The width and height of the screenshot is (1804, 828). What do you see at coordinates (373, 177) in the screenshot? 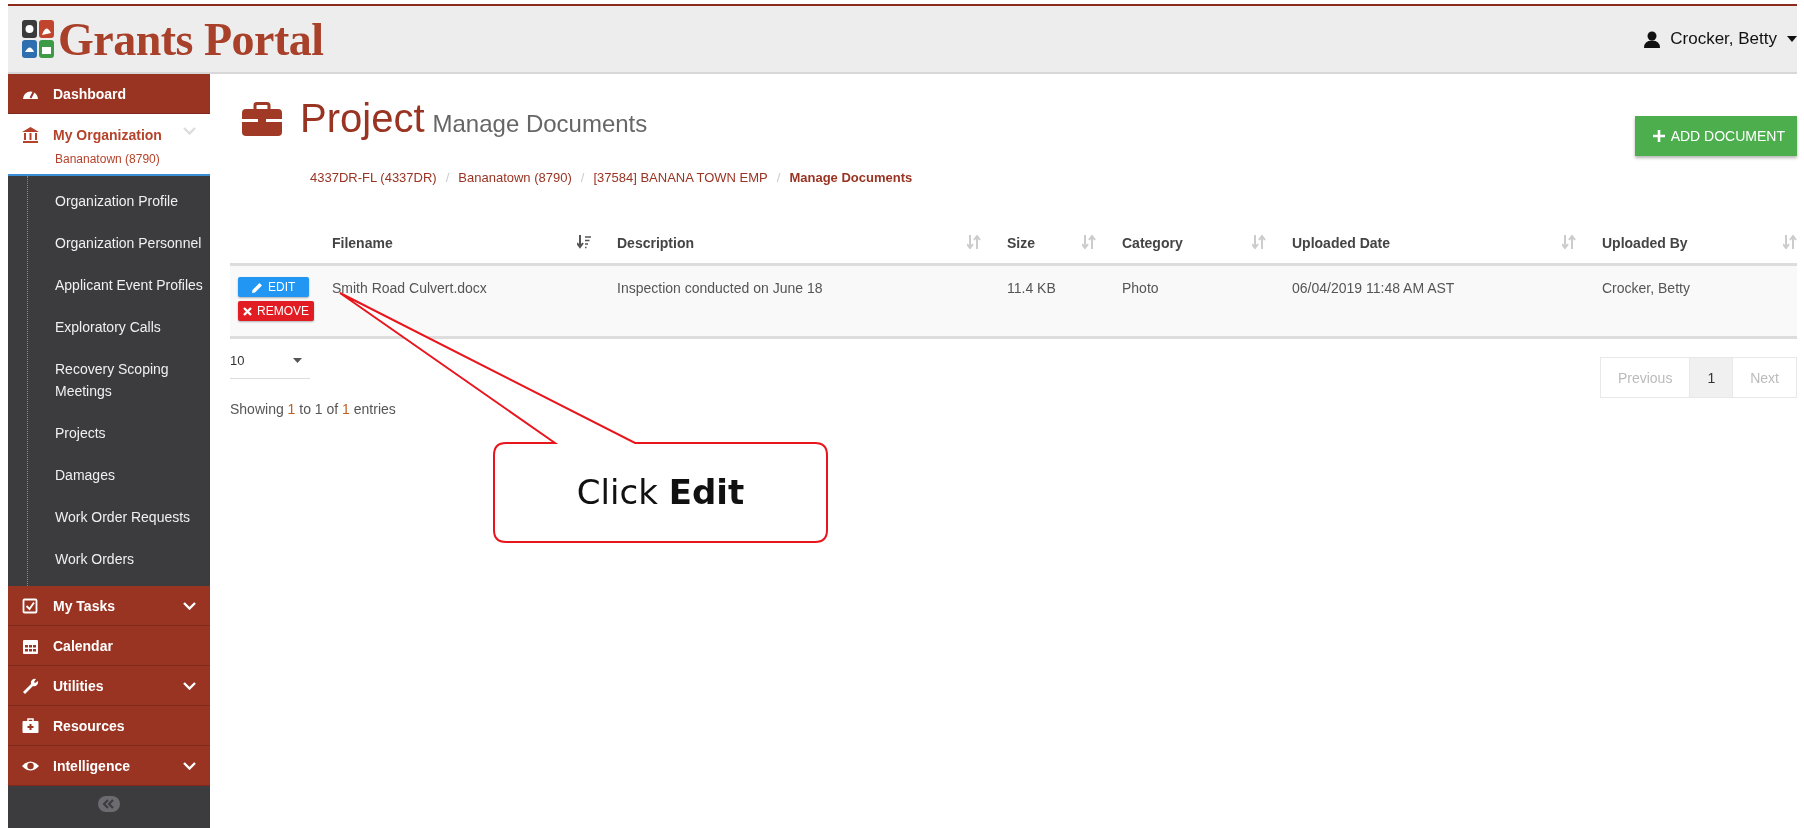
I see `breadcrumb: 4337DR-FL (4337DR)` at bounding box center [373, 177].